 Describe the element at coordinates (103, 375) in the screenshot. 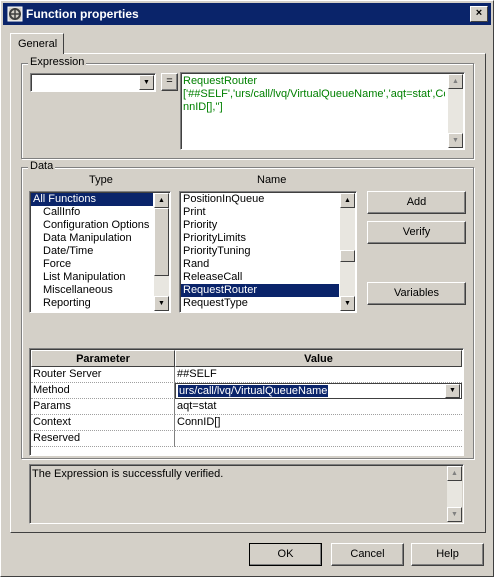

I see `param-name-cell: Router Server` at that location.